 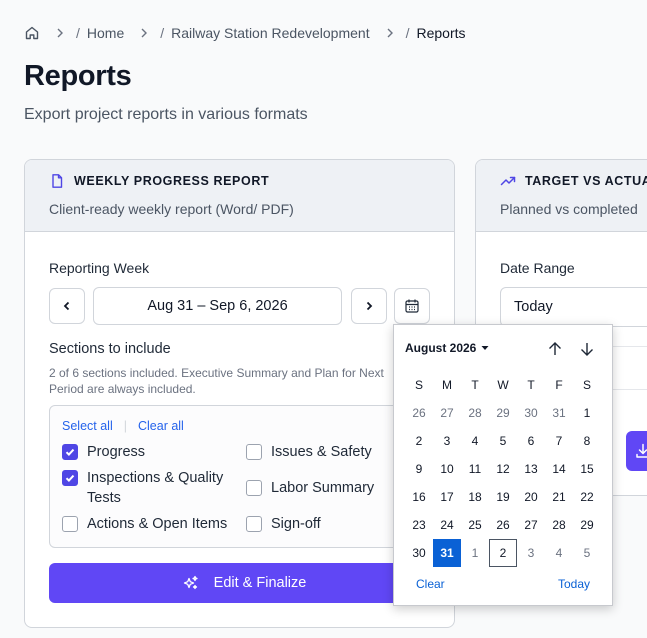 I want to click on card-title: TARGET VS ACTUAL, so click(x=586, y=181).